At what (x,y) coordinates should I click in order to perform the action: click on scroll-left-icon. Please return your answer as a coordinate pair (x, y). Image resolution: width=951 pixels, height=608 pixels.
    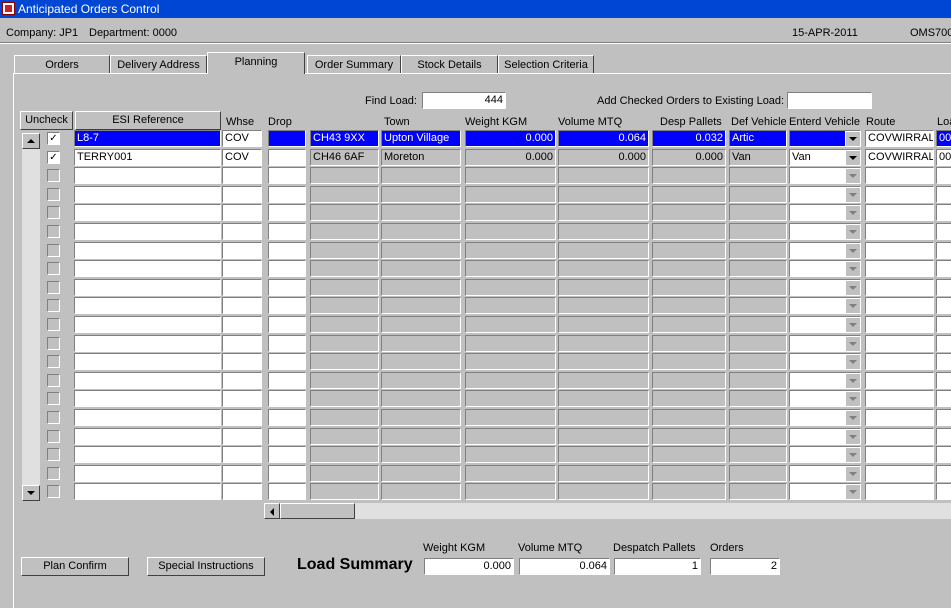
    Looking at the image, I should click on (272, 511).